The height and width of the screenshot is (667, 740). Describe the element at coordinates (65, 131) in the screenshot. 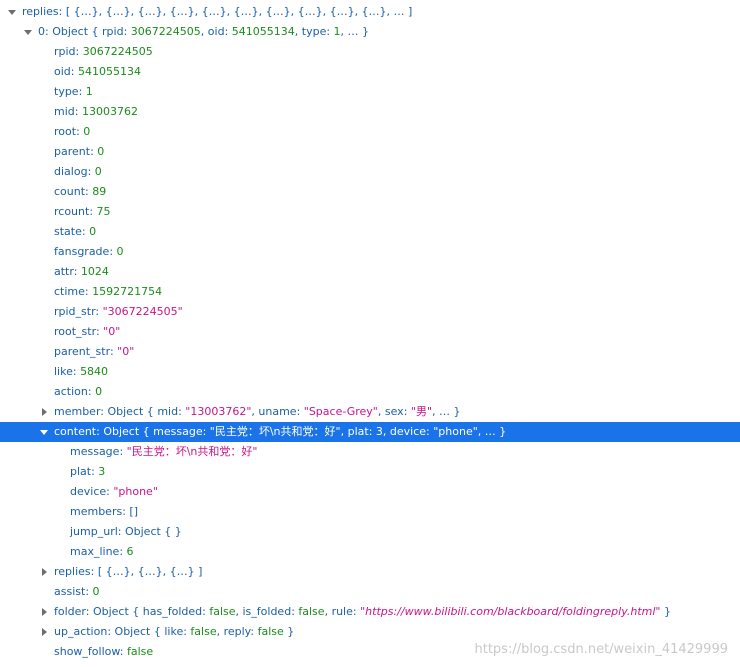

I see `field-key: root` at that location.